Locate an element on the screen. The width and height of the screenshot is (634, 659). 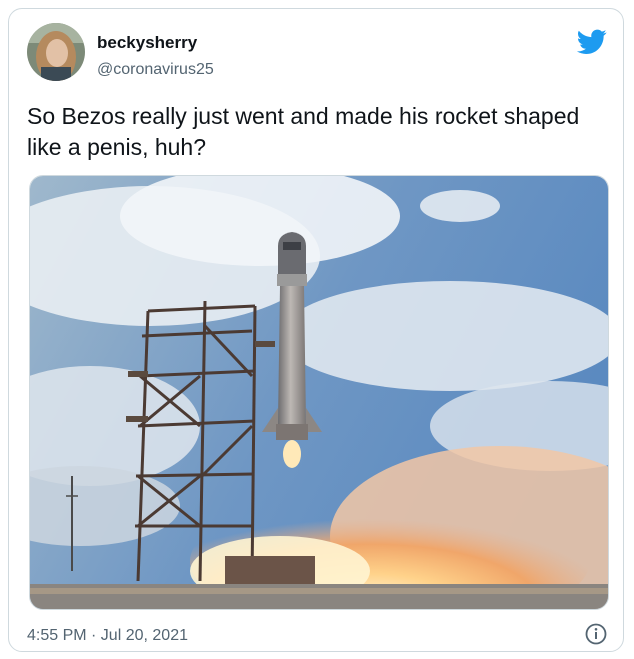
info-icon is located at coordinates (596, 634).